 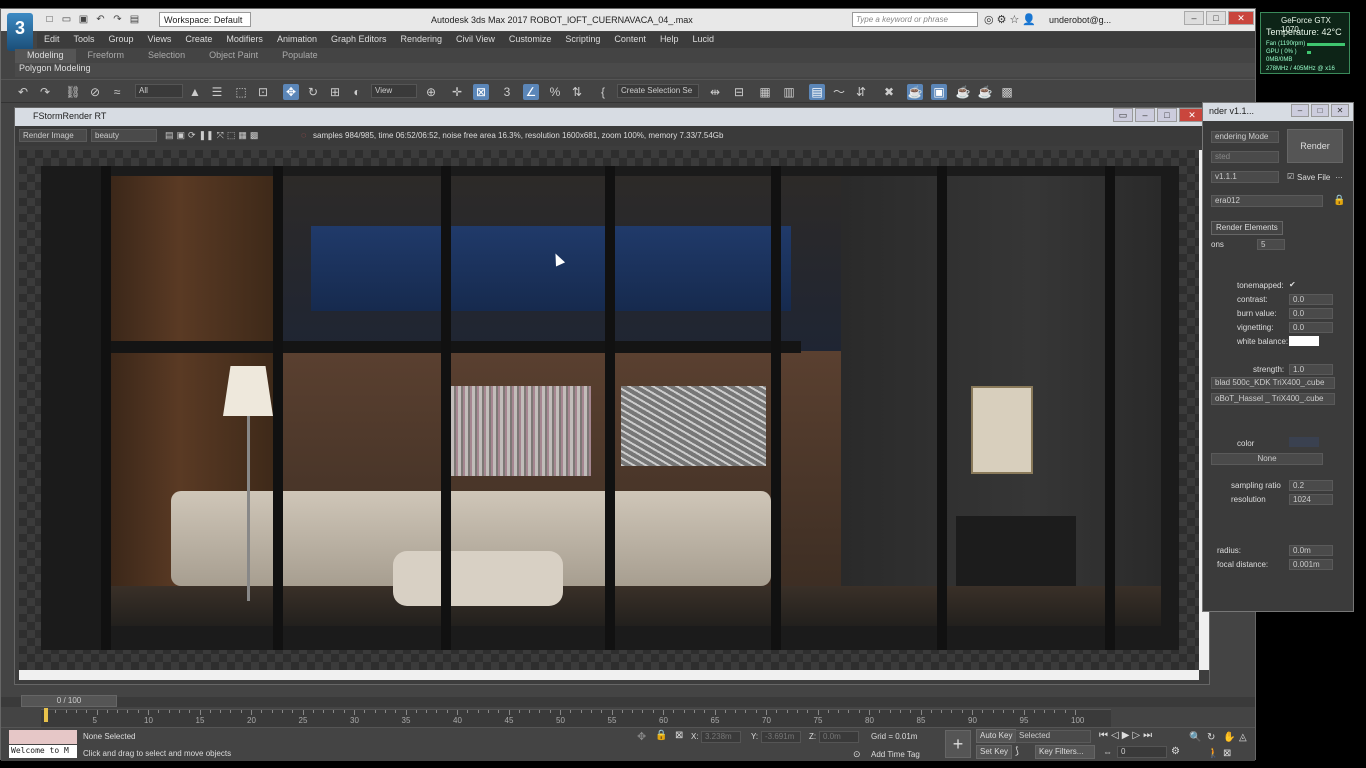 I want to click on horizontal-scrollbar, so click(x=609, y=675).